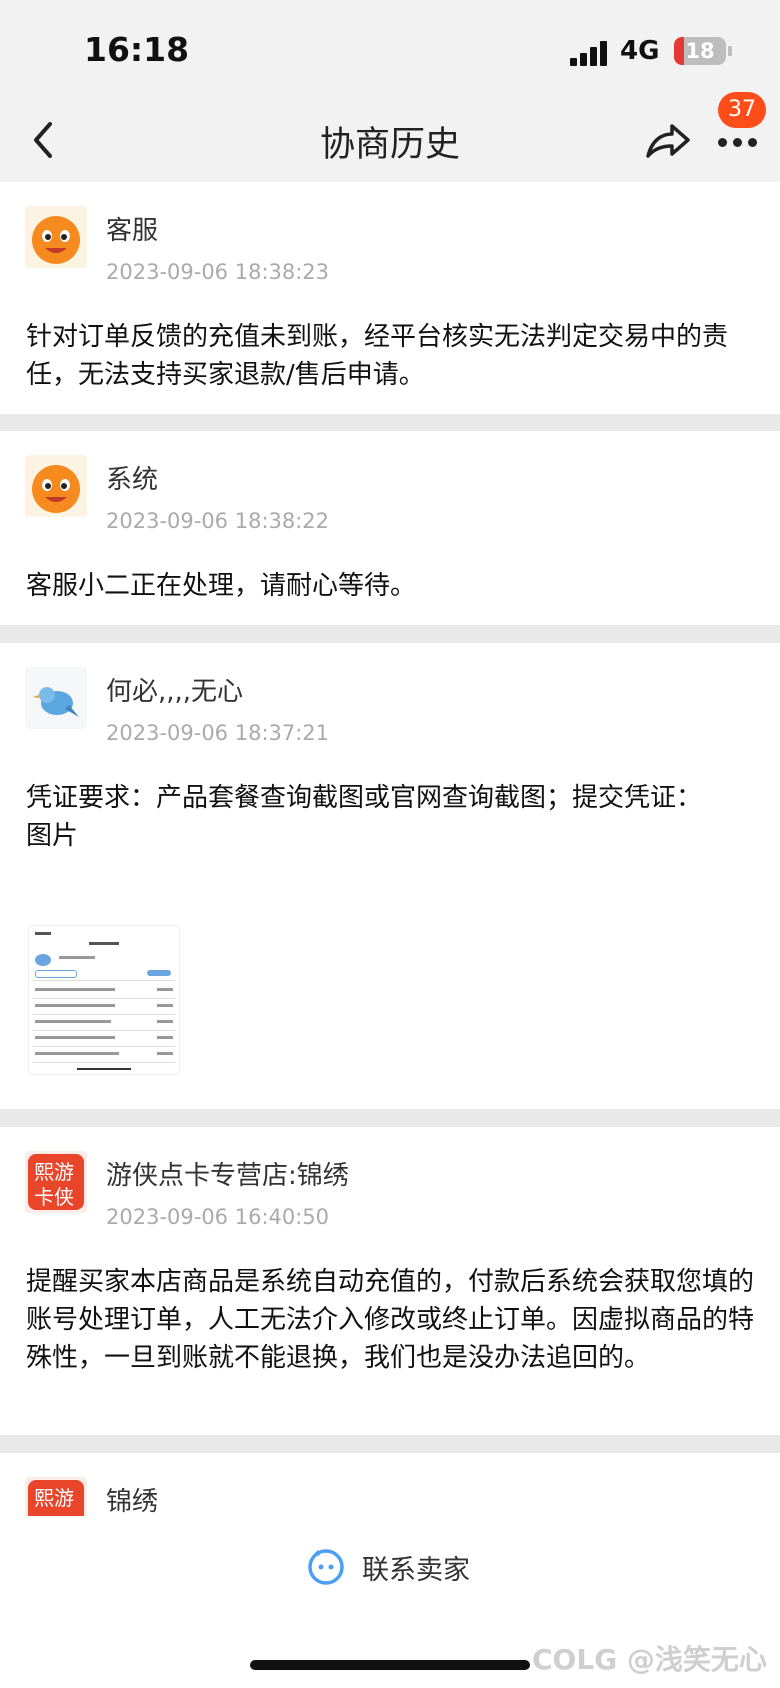  Describe the element at coordinates (390, 528) in the screenshot. I see `message-card: 系统 2023-09-06 18:38:22 客服小二正在处理，请耐心等待。` at that location.